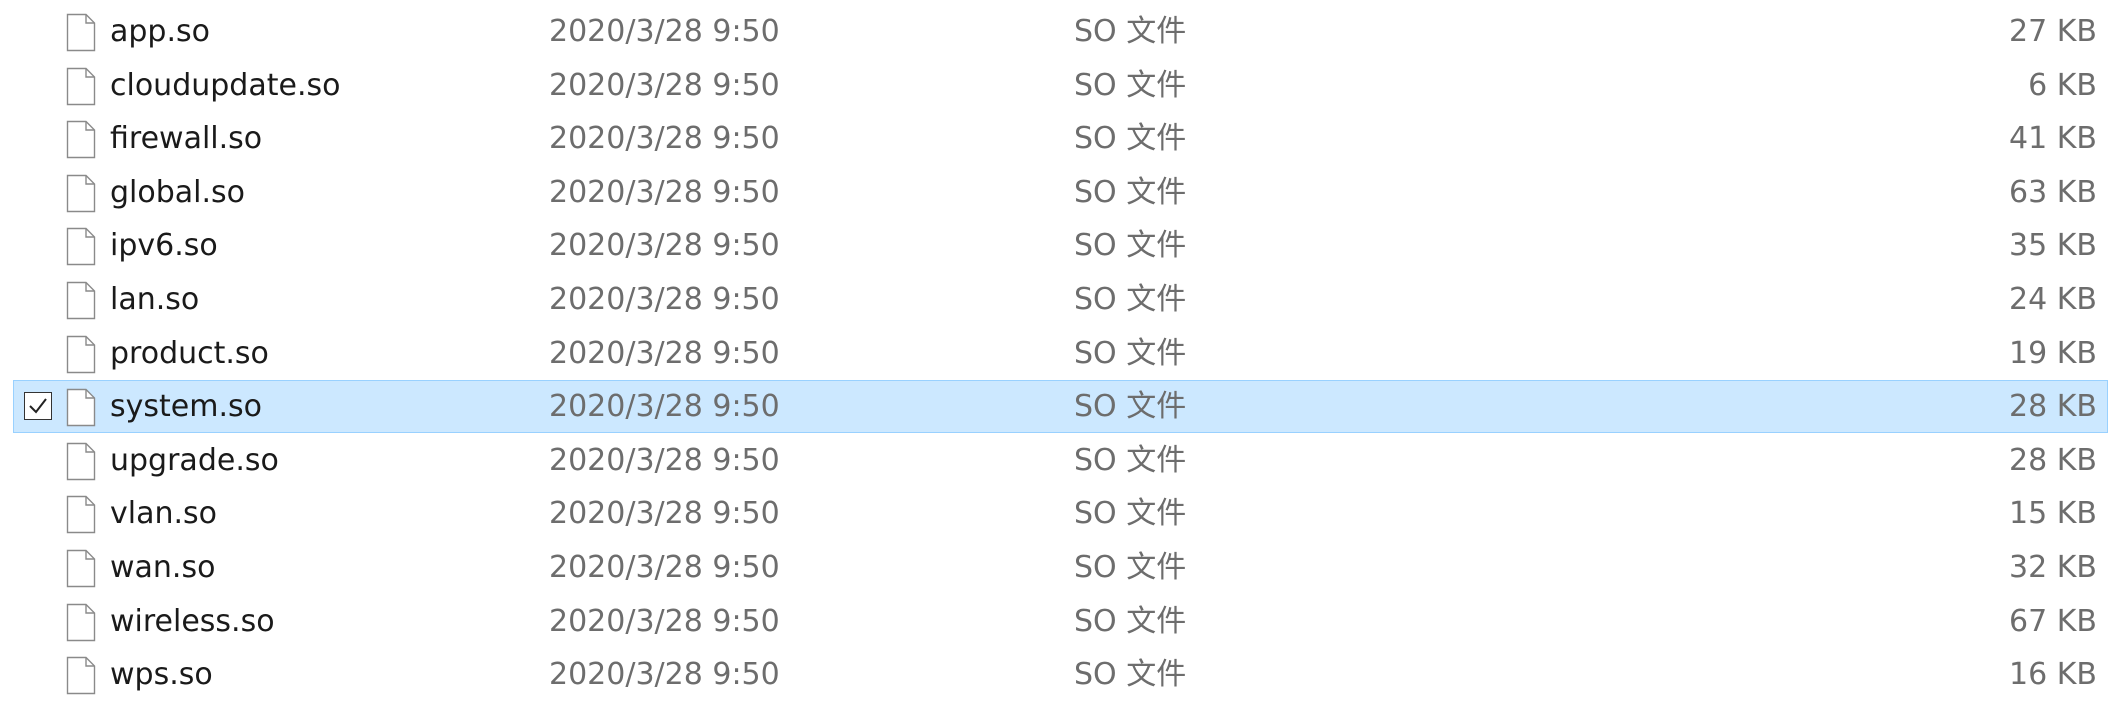  I want to click on file-size: 16 KB, so click(2053, 675).